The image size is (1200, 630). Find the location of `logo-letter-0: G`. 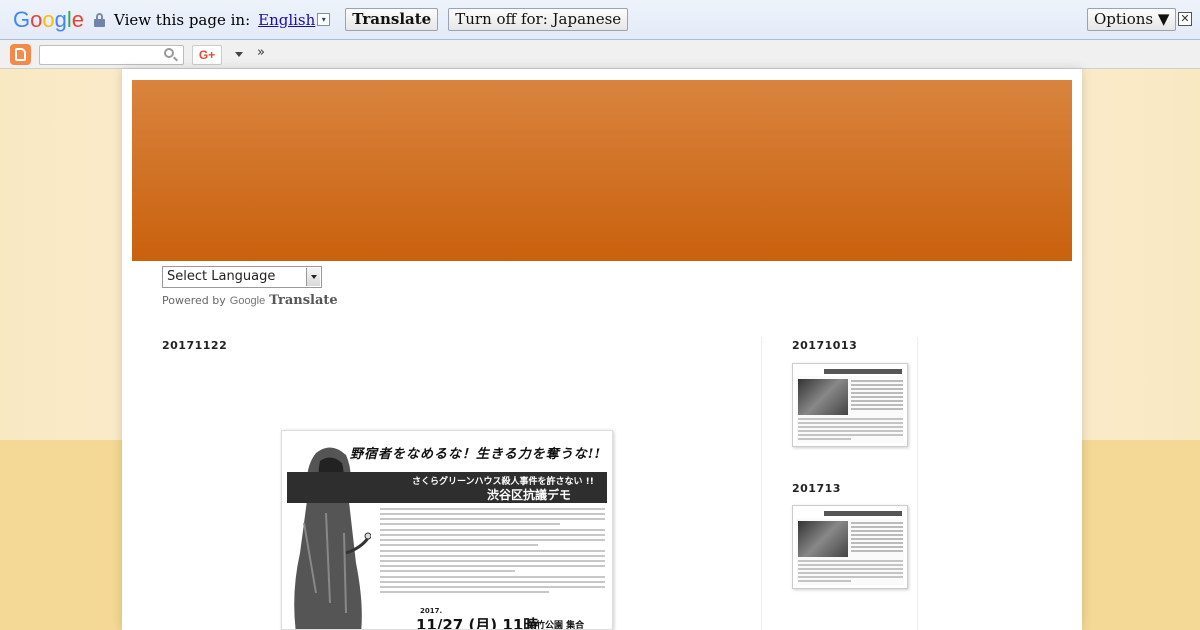

logo-letter-0: G is located at coordinates (22, 19).